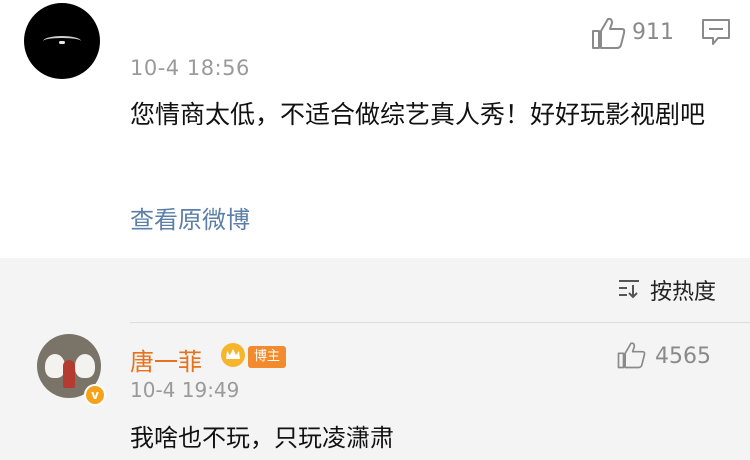 The height and width of the screenshot is (460, 750). Describe the element at coordinates (440, 322) in the screenshot. I see `divider` at that location.